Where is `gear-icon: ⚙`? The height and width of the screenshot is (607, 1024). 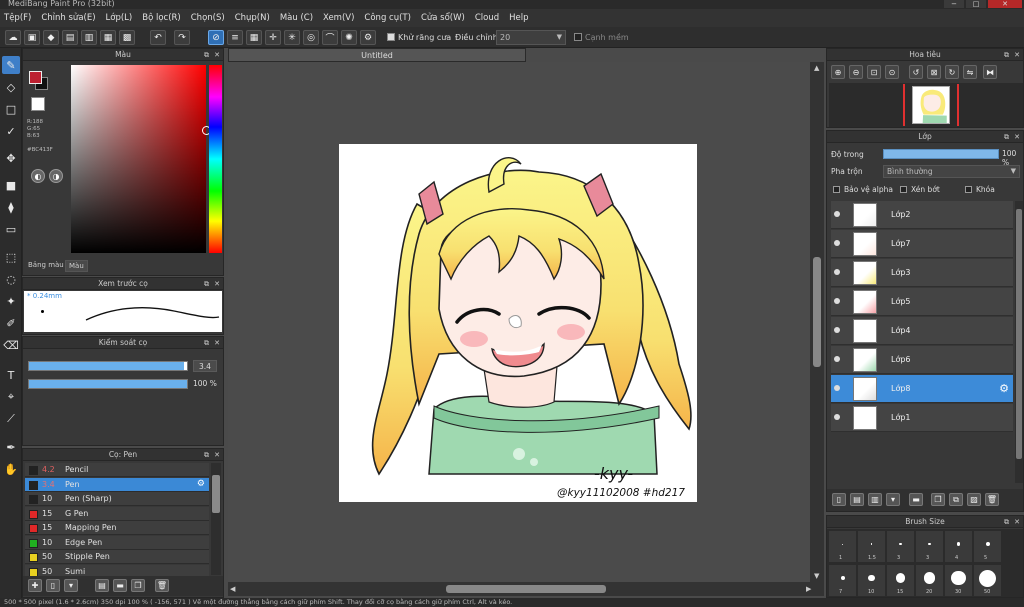
gear-icon: ⚙ is located at coordinates (201, 484).